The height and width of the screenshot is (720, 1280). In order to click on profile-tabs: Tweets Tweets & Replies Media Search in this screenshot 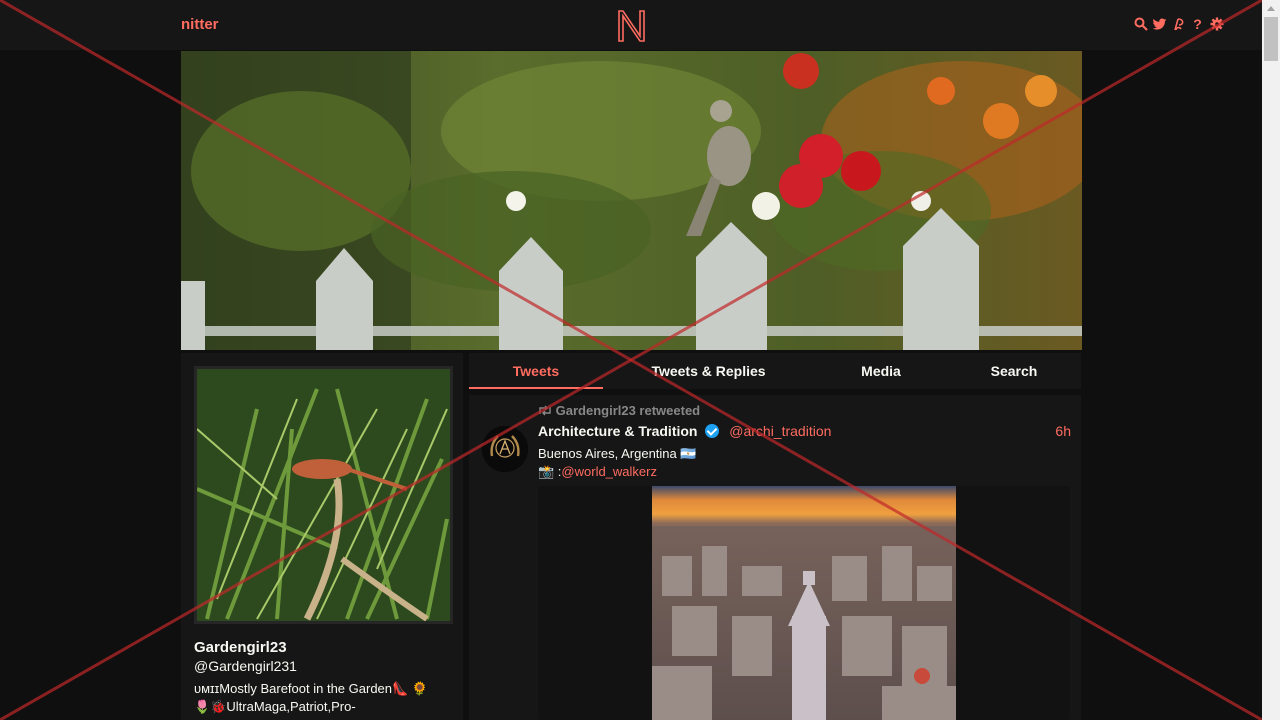, I will do `click(775, 371)`.